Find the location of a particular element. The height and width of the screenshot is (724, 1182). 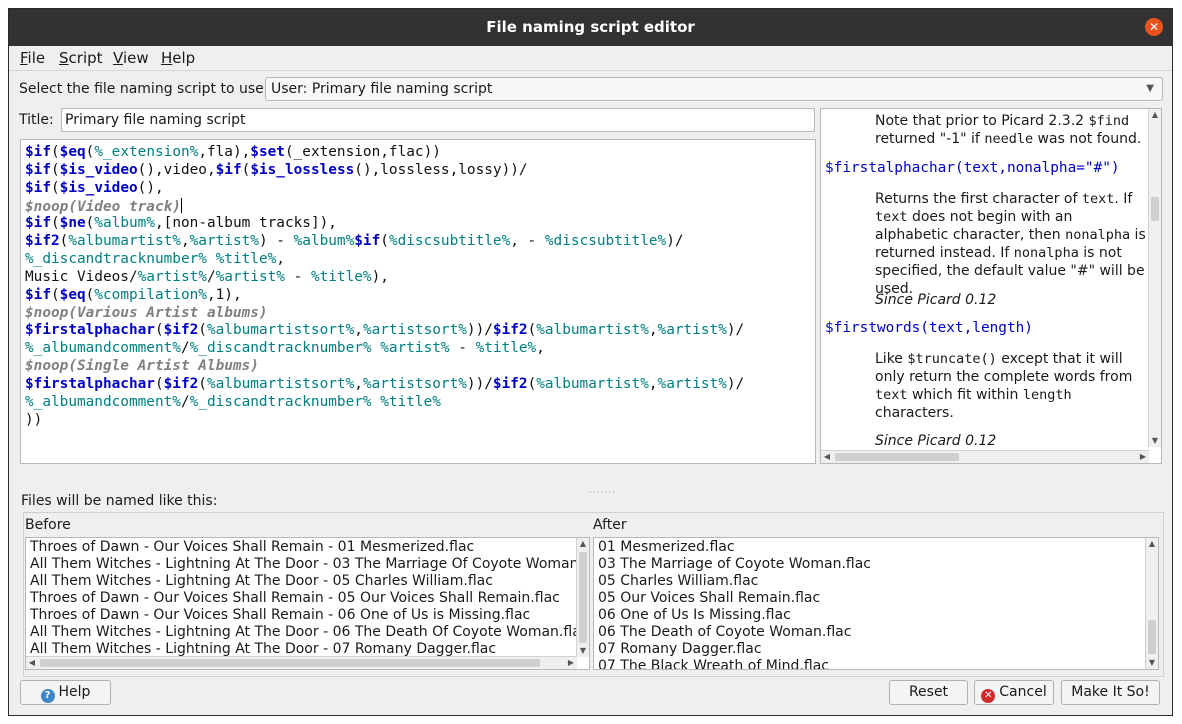

menu-file: File is located at coordinates (32, 58).